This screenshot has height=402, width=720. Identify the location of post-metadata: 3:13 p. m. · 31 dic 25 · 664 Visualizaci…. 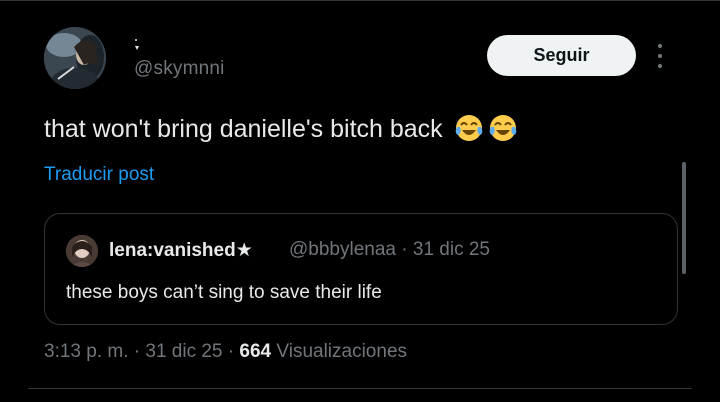
(225, 352).